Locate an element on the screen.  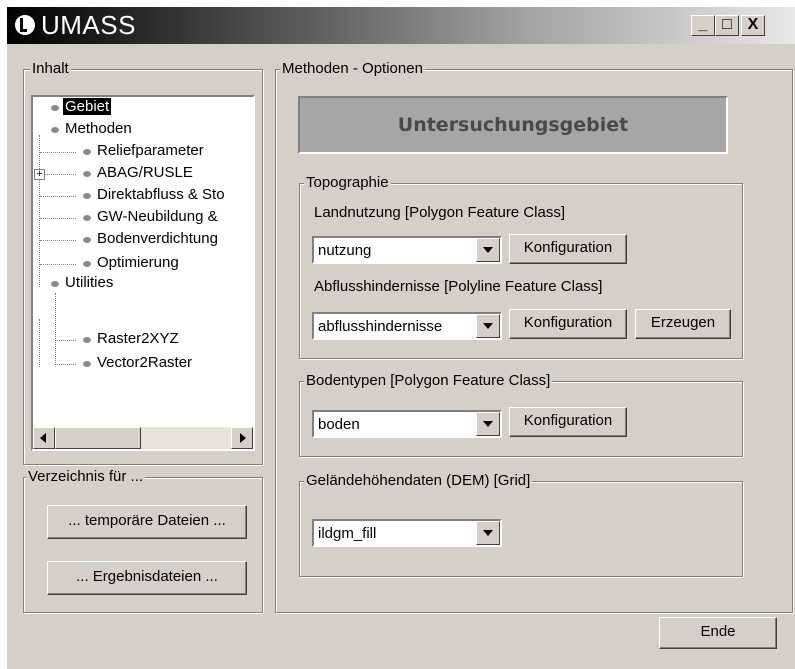
tree-item-utilities: Utilities is located at coordinates (89, 282).